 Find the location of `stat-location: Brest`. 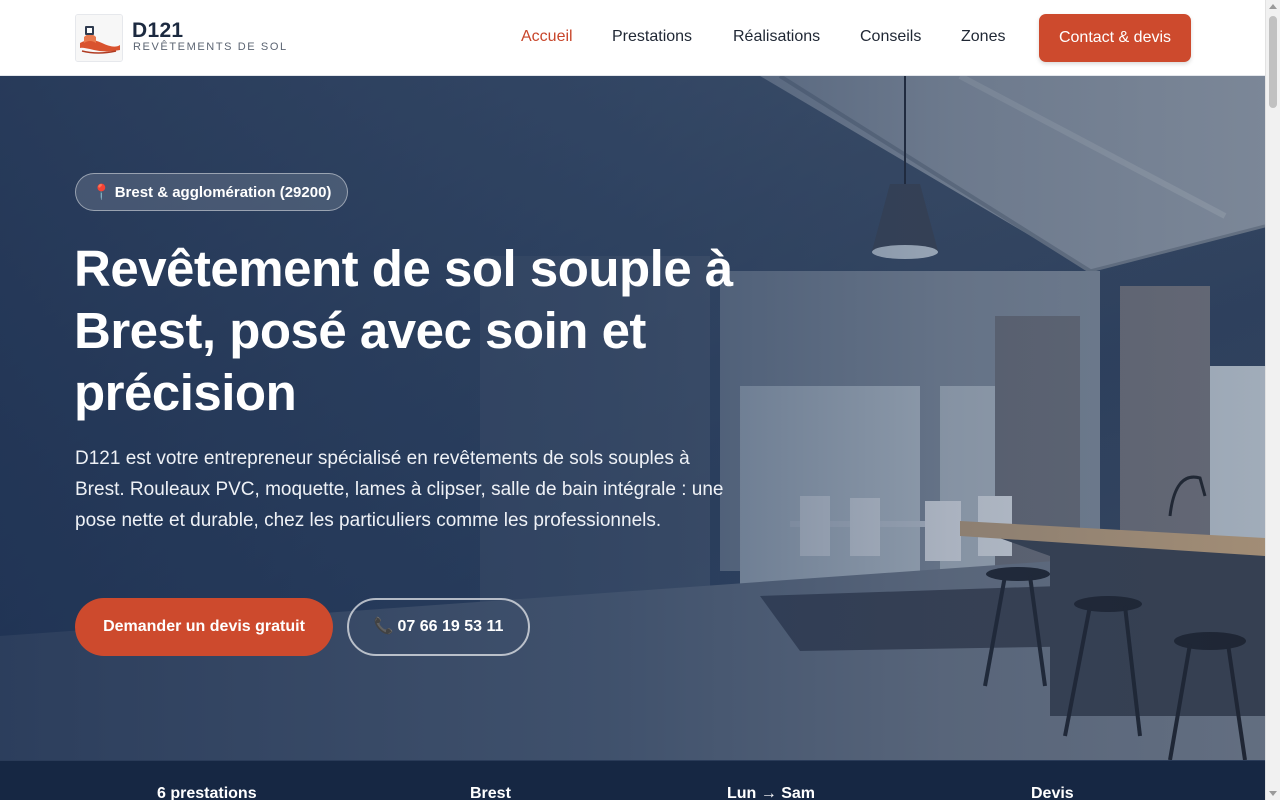

stat-location: Brest is located at coordinates (490, 793).